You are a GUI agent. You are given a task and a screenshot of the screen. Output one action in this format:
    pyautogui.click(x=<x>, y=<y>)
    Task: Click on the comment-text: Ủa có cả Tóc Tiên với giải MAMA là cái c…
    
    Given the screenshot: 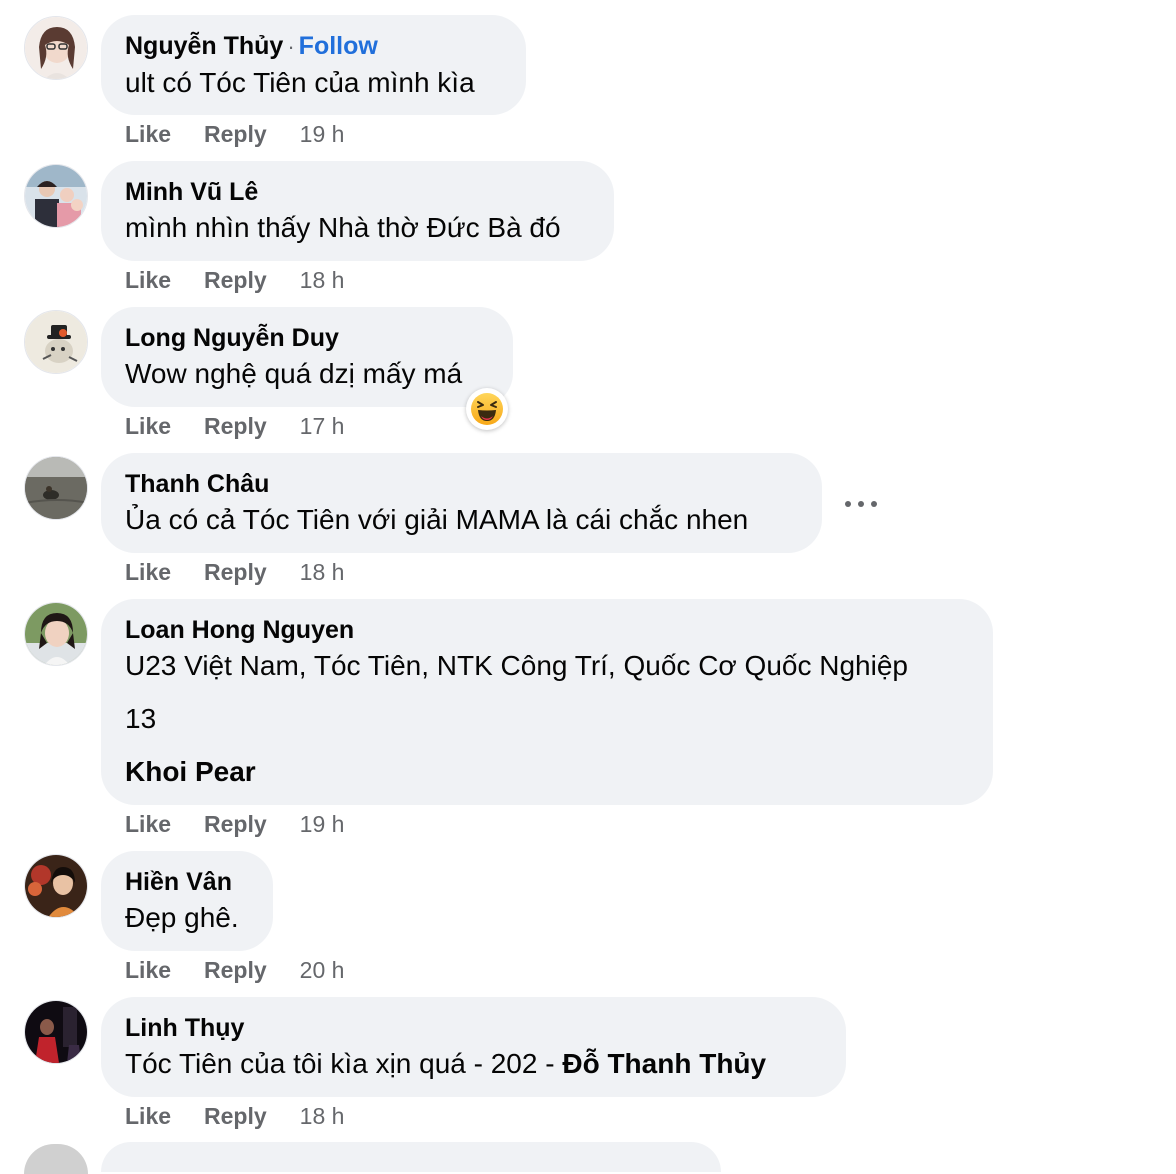 What is the action you would take?
    pyautogui.click(x=437, y=519)
    